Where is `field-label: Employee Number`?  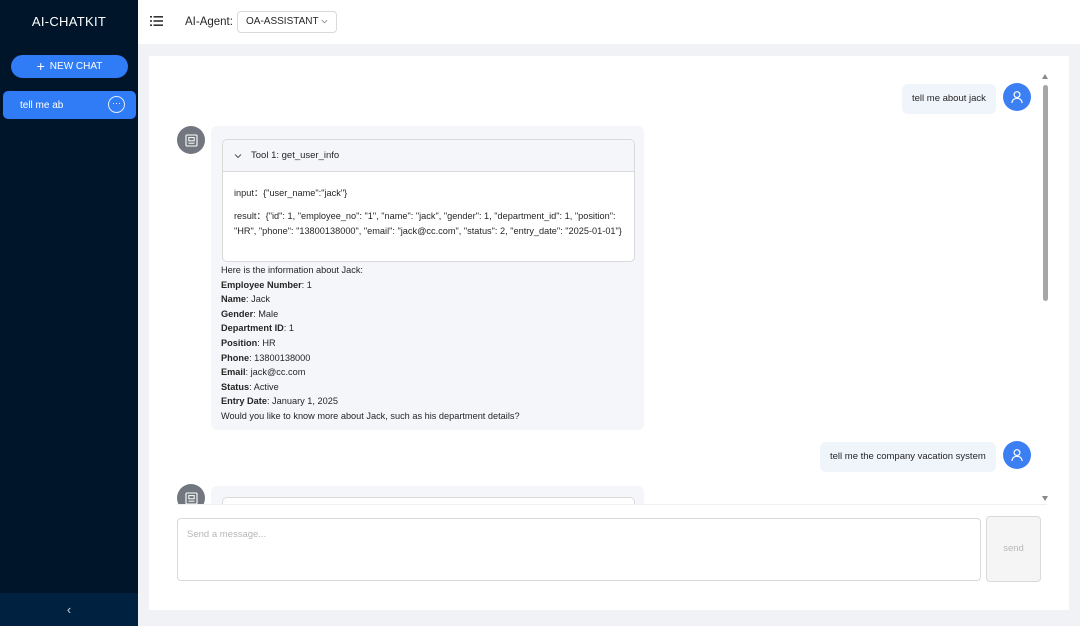 field-label: Employee Number is located at coordinates (261, 284).